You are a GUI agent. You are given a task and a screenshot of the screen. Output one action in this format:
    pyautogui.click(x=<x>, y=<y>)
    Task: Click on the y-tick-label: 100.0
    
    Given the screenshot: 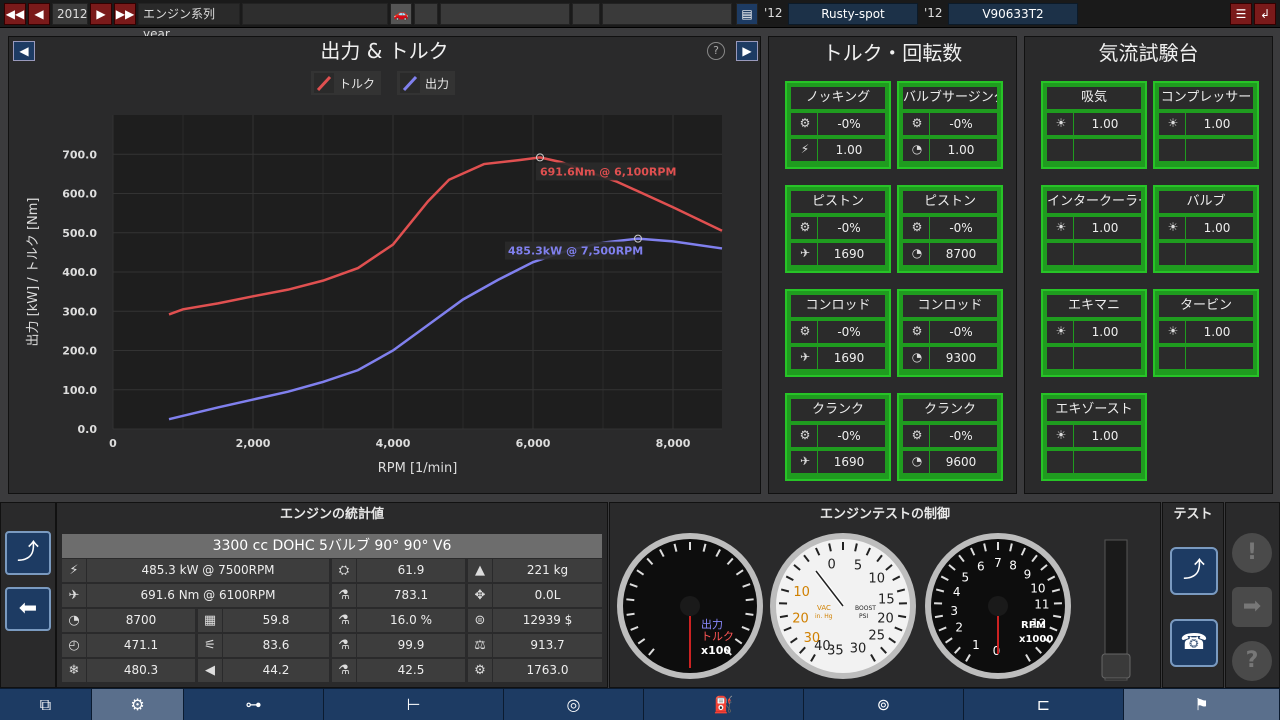 What is the action you would take?
    pyautogui.click(x=79, y=390)
    